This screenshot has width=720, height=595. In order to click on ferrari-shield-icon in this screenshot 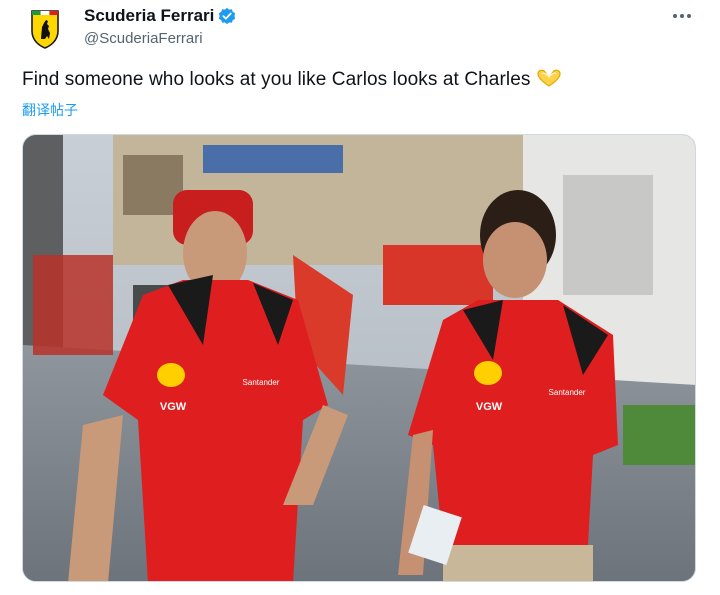, I will do `click(45, 29)`.